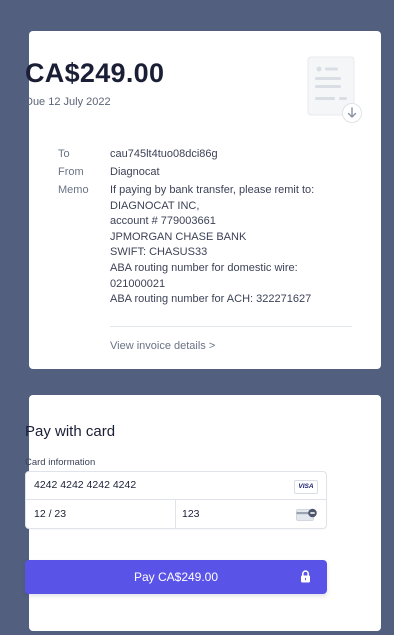 This screenshot has width=394, height=635. Describe the element at coordinates (159, 252) in the screenshot. I see `memo-line: SWIFT: CHASUS33` at that location.